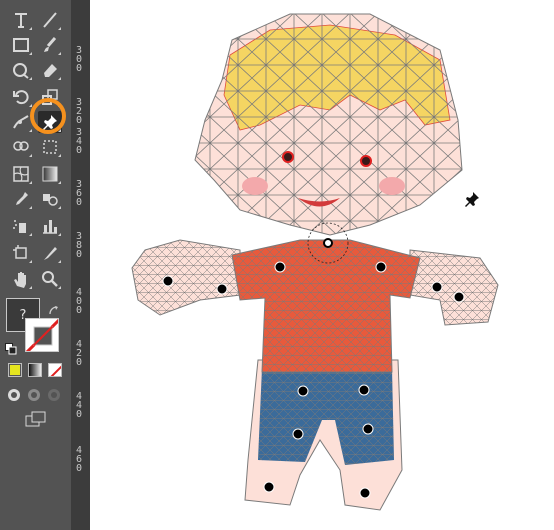 The image size is (554, 530). I want to click on free-transform-tool, so click(50, 147).